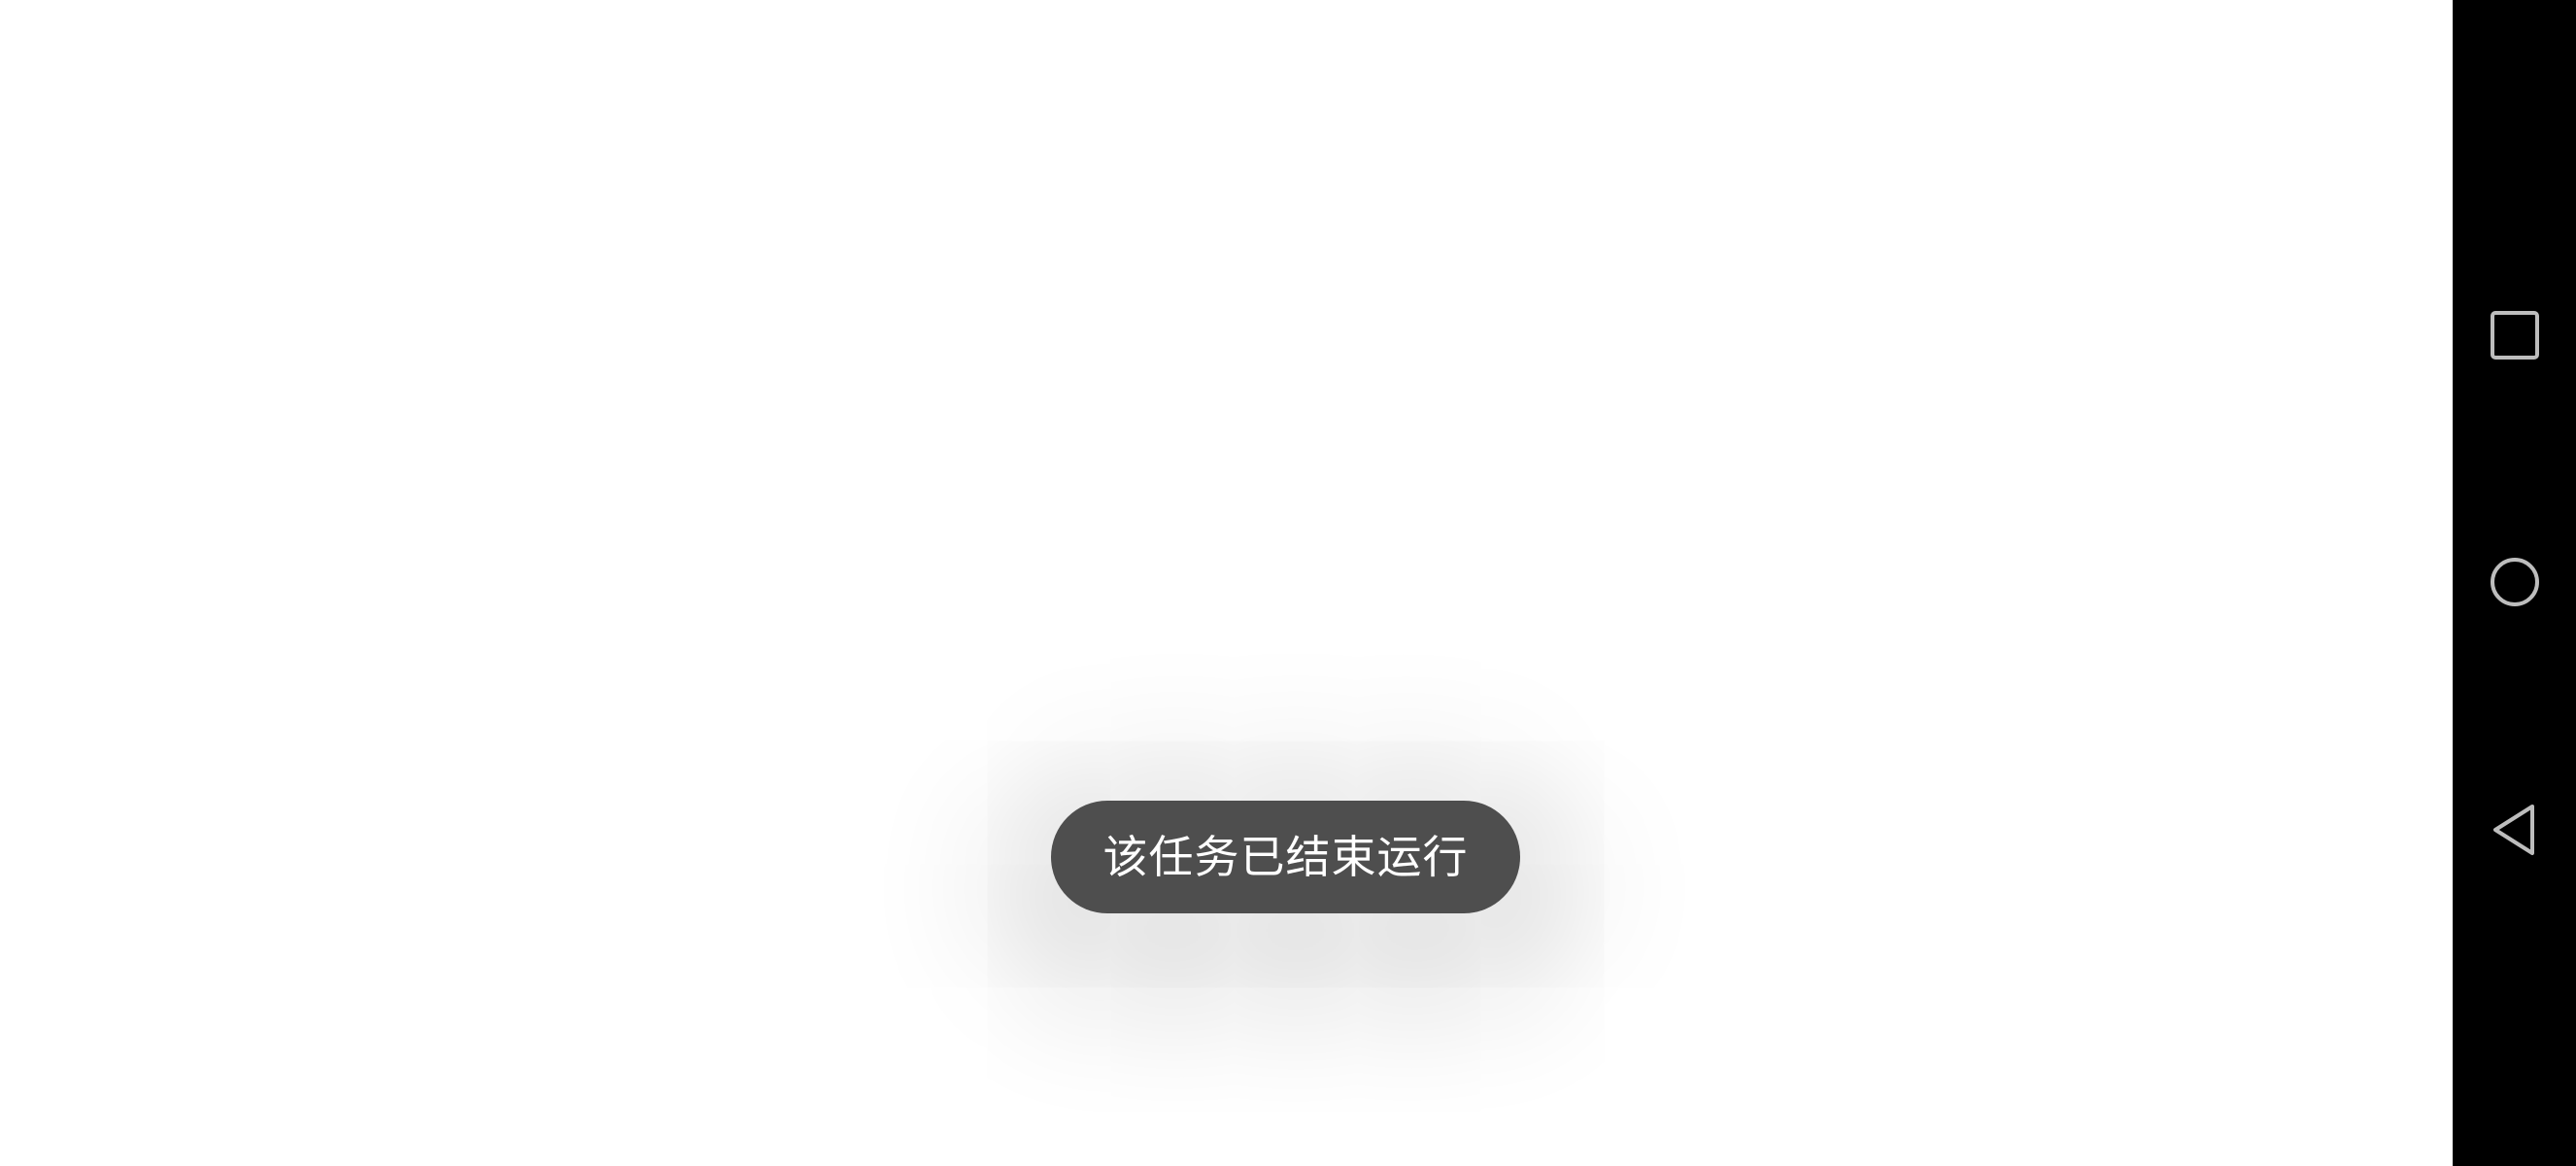 The height and width of the screenshot is (1166, 2576). I want to click on recents-button, so click(2514, 334).